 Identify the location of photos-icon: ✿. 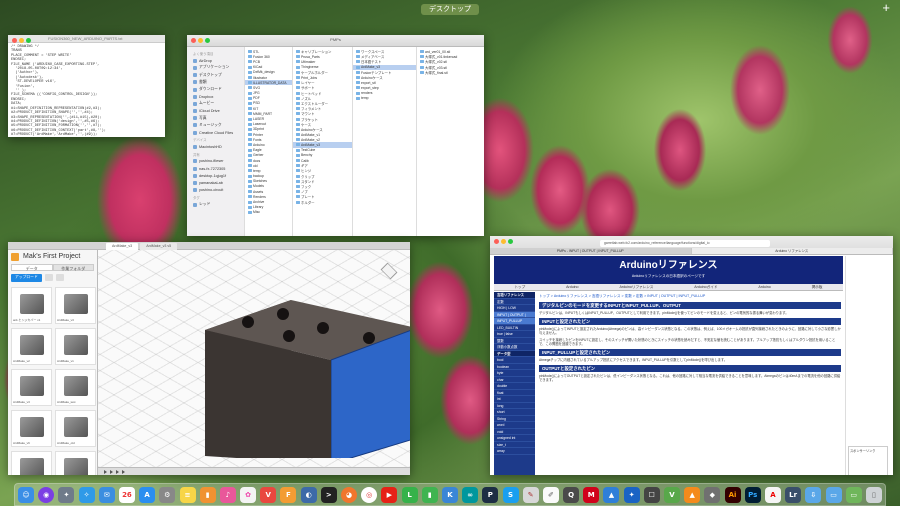
(248, 494).